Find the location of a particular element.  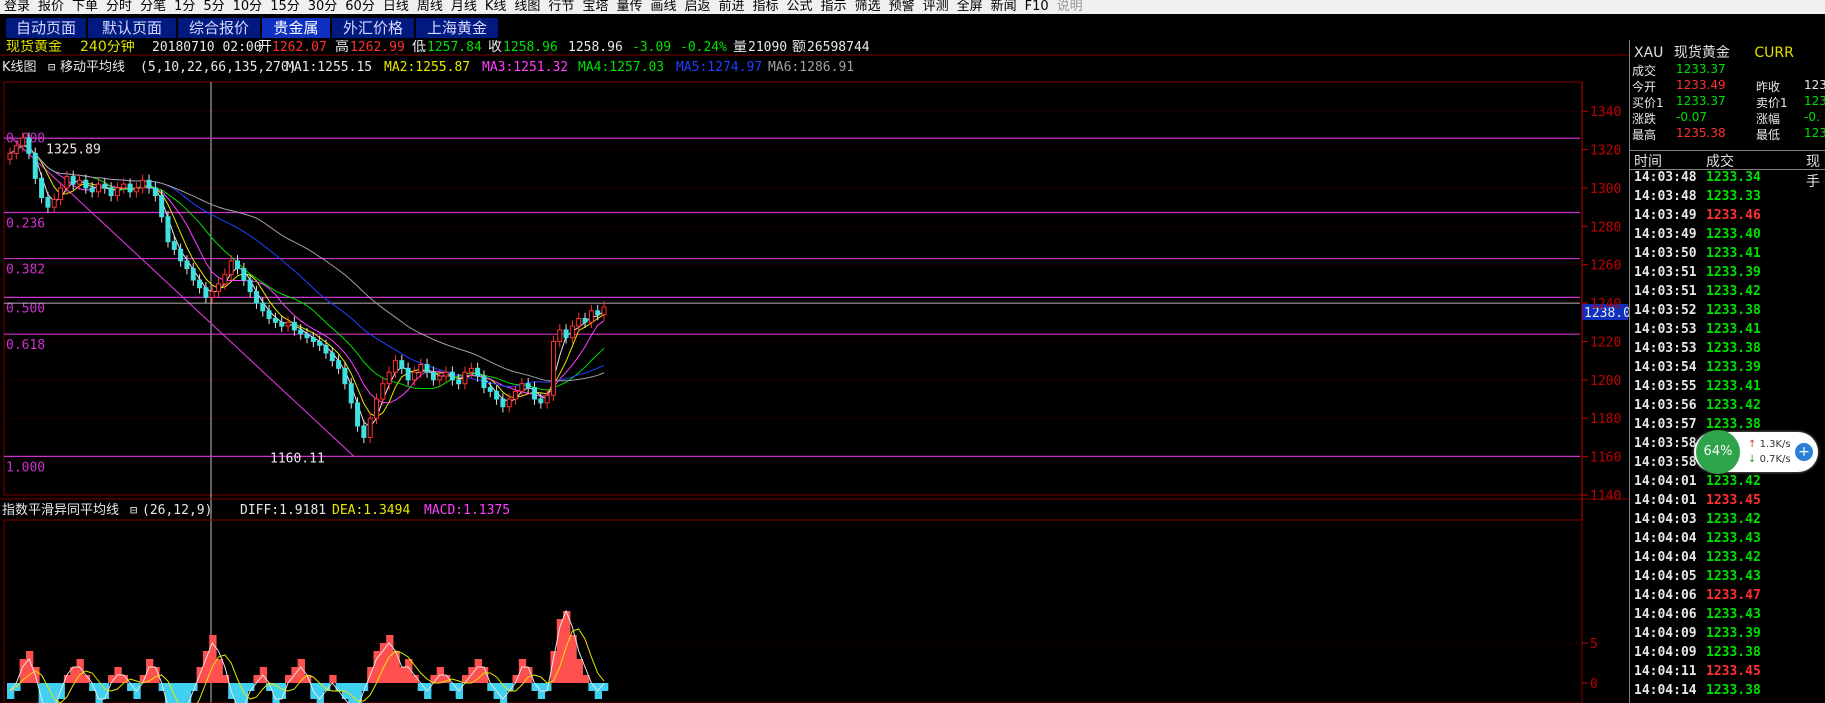

quote-header: XAU 现货黄金 CURR is located at coordinates (1714, 52).